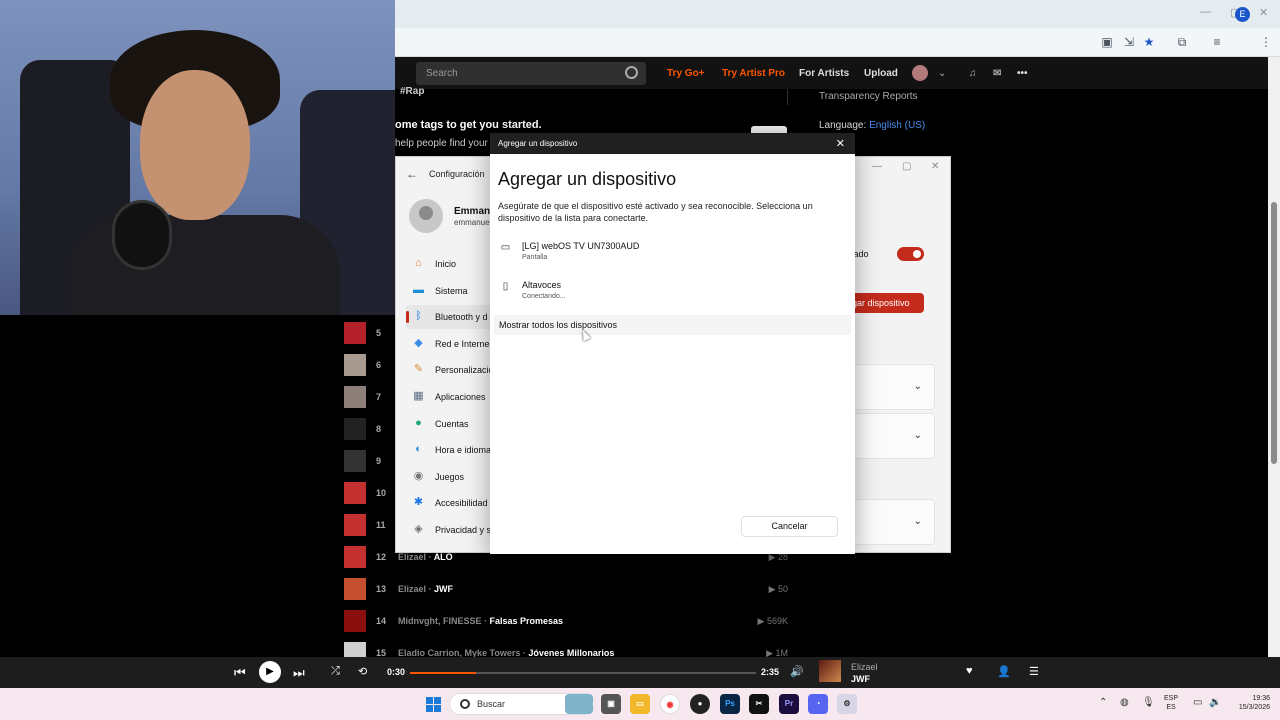 This screenshot has width=1280, height=720. I want to click on clock: 19:36 15/3/2026, so click(1248, 703).